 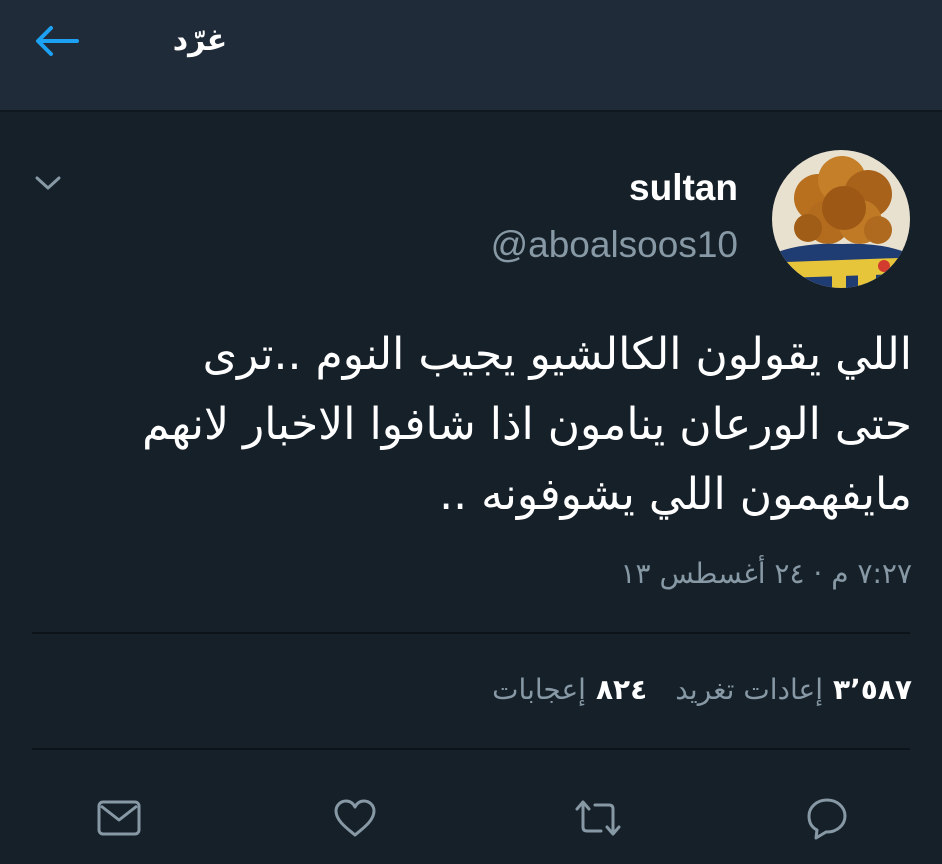 What do you see at coordinates (872, 689) in the screenshot?
I see `retweets-count: ٣٬٥٨٧` at bounding box center [872, 689].